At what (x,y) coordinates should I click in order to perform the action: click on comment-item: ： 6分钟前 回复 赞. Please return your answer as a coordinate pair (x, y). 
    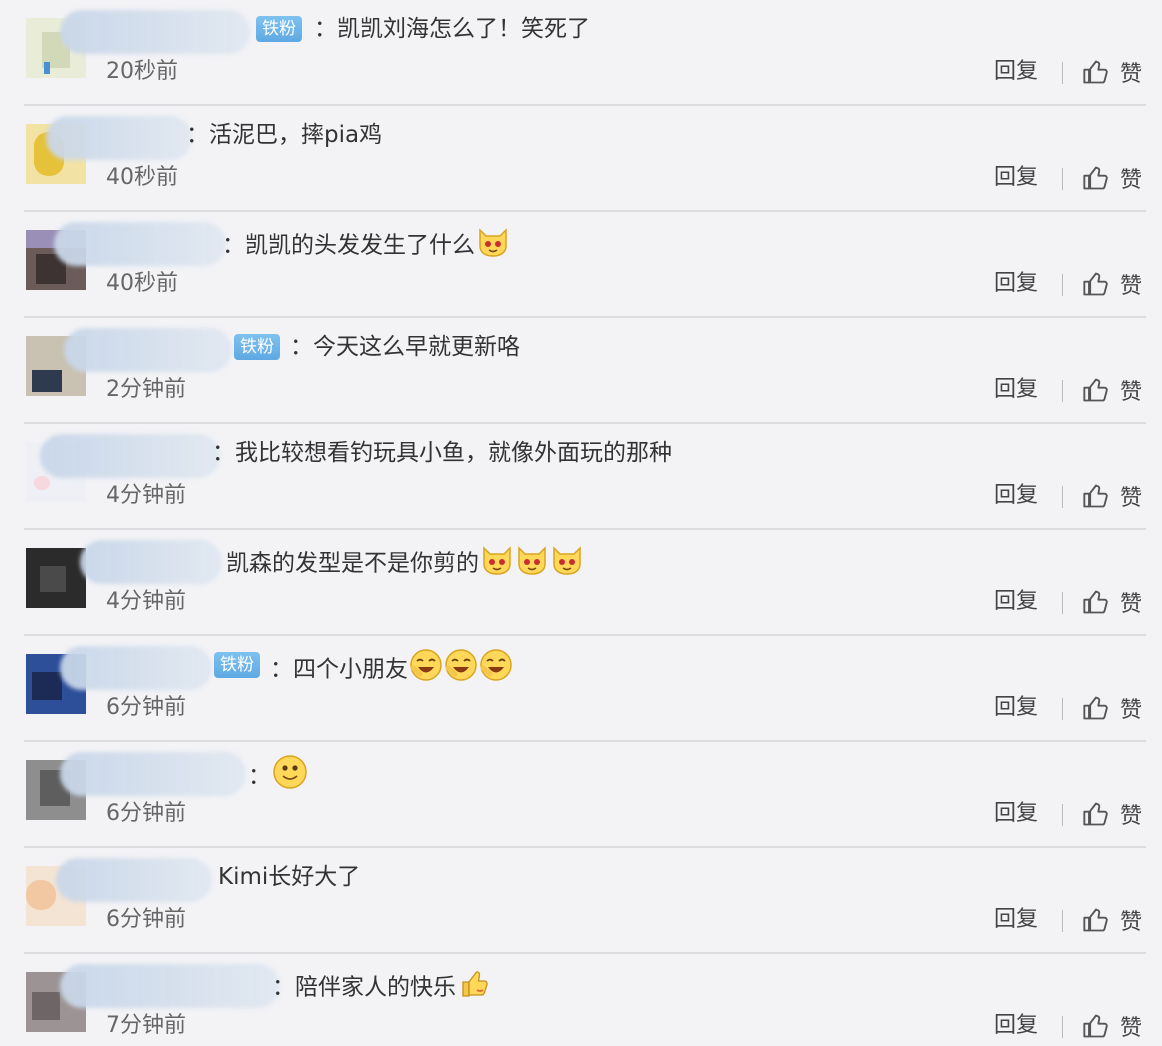
    Looking at the image, I should click on (581, 795).